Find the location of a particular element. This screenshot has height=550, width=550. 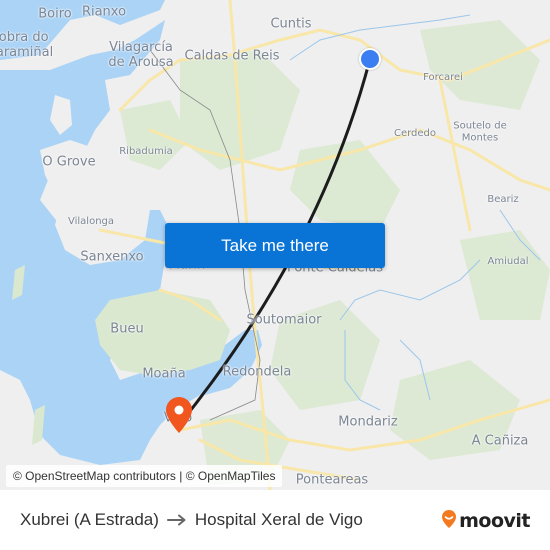

place-label-soutelo-de-montes: Soutelo de Montes is located at coordinates (480, 132).